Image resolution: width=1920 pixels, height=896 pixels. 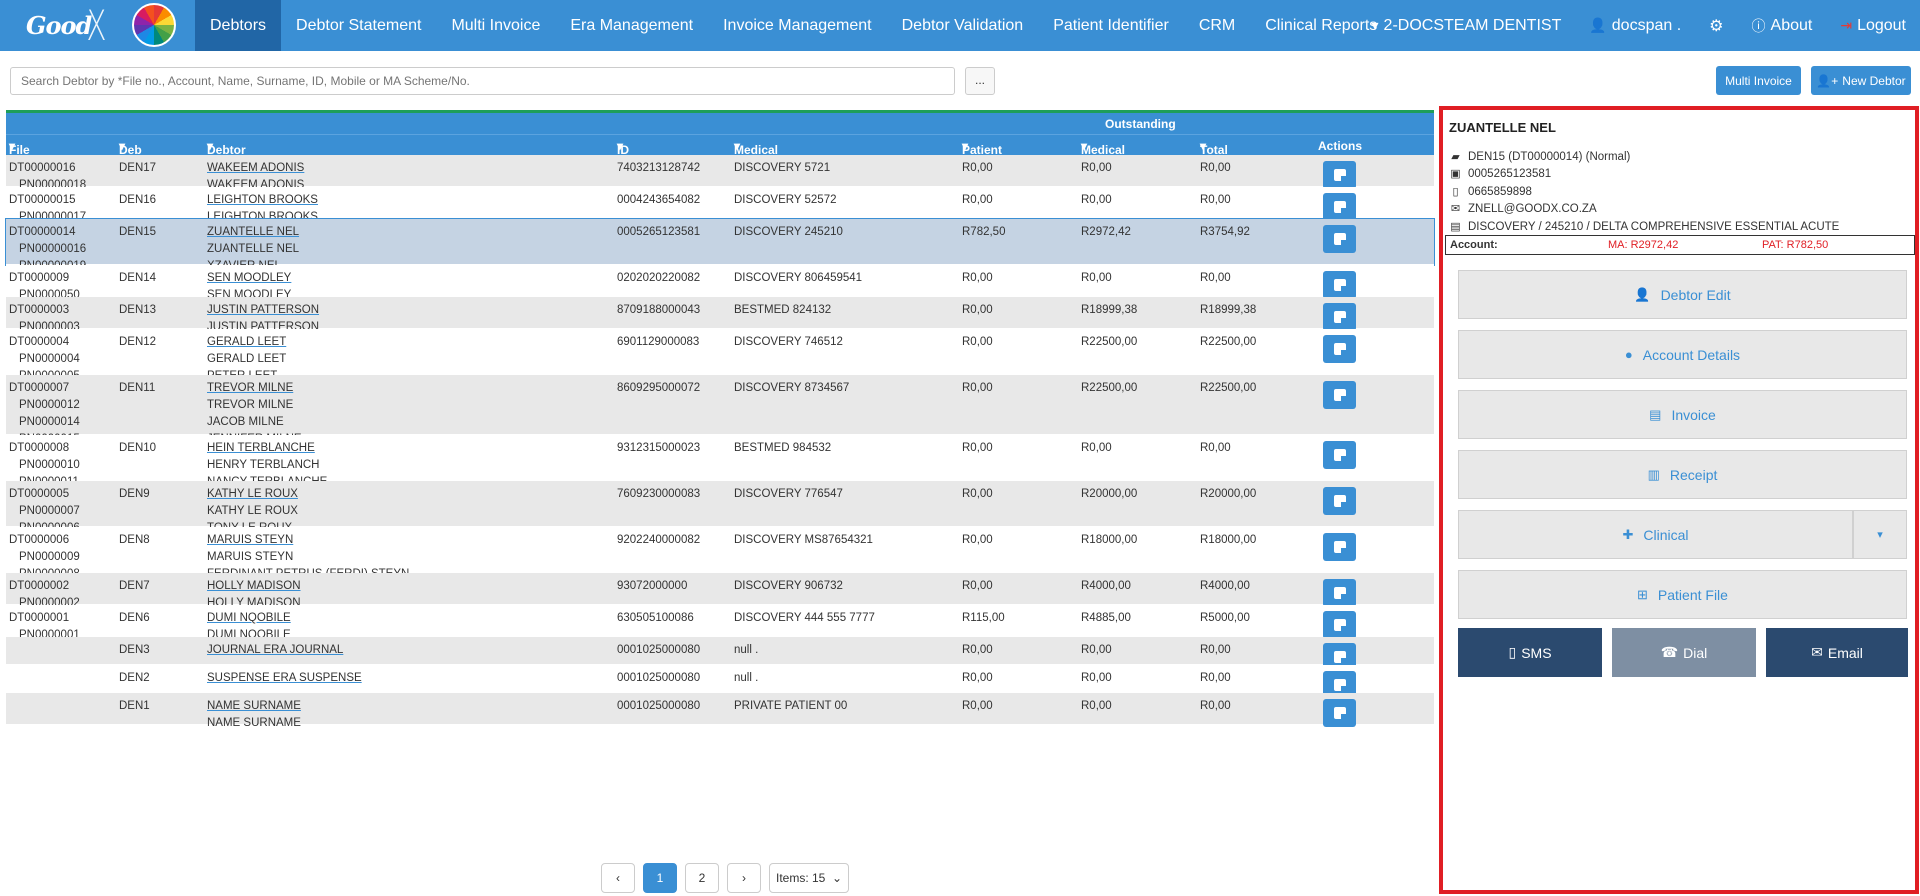 I want to click on logout-label: Logout, so click(x=1881, y=25).